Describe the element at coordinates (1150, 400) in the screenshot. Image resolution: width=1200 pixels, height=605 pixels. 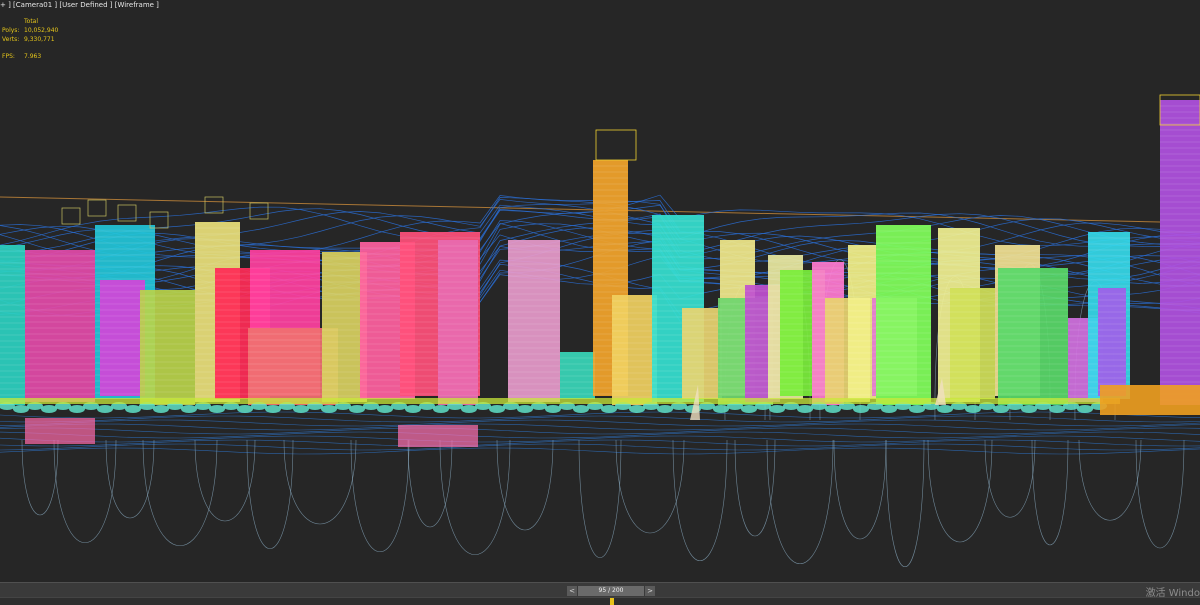
I see `ferry-boat` at that location.